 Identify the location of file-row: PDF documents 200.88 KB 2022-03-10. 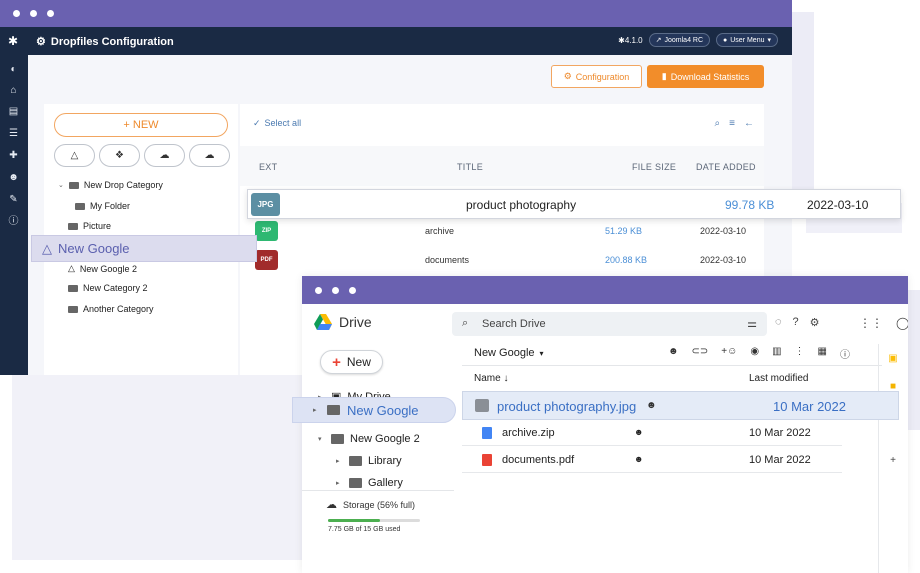
(502, 260).